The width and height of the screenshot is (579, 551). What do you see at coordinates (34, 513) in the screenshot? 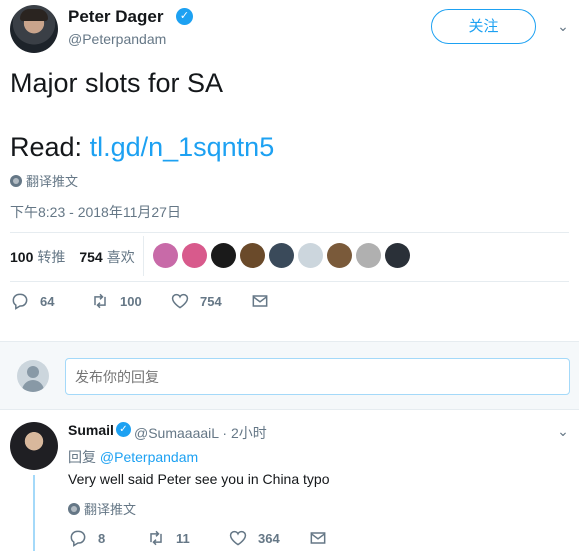
I see `thread-line` at bounding box center [34, 513].